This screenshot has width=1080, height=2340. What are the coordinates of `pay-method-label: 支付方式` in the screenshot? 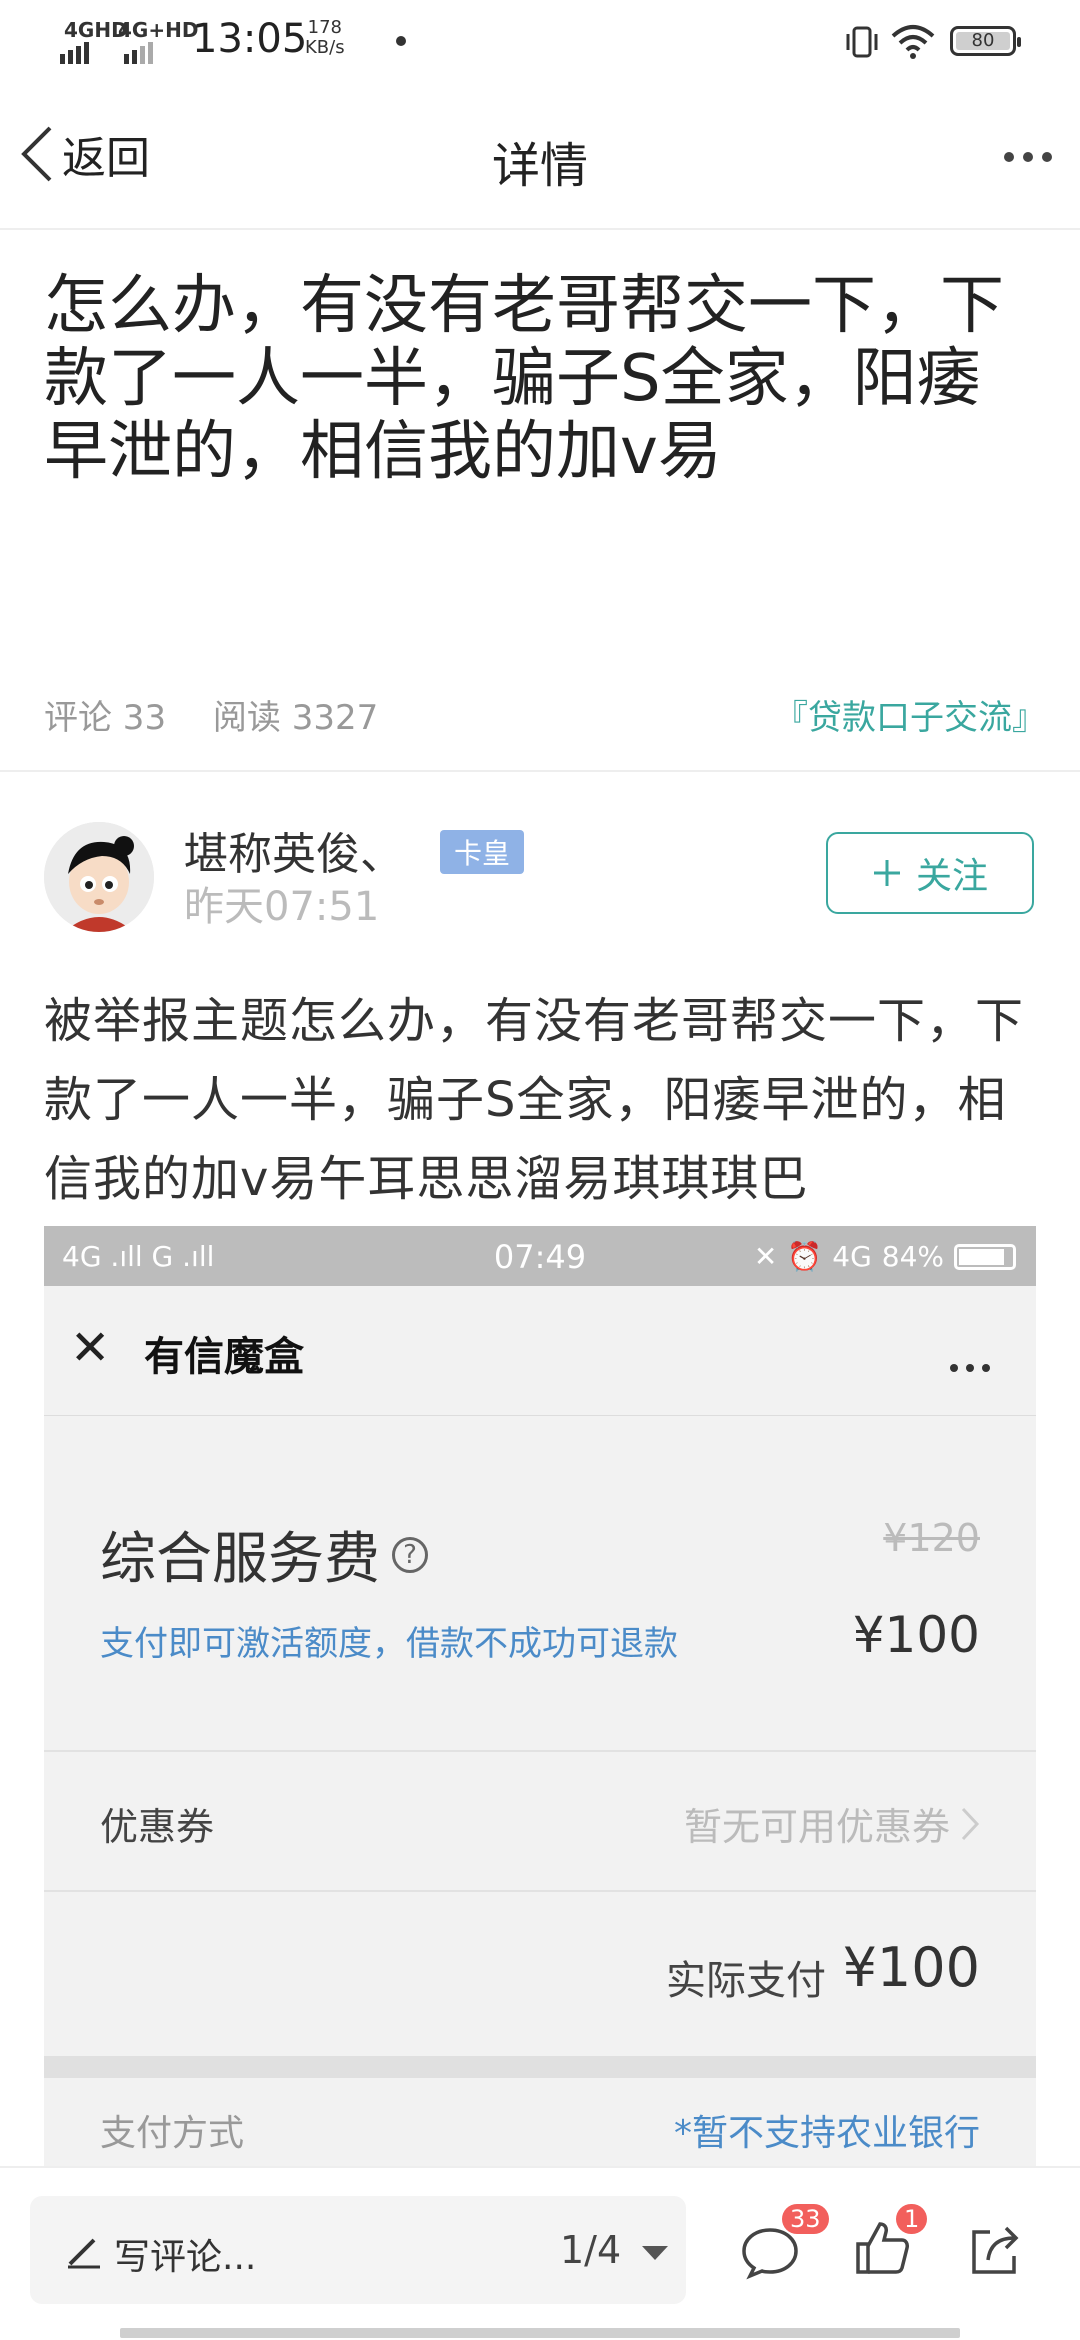 It's located at (172, 2133).